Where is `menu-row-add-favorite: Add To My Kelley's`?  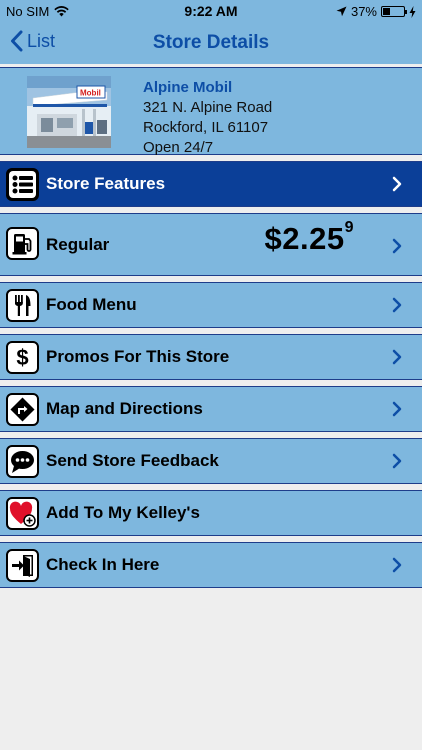 menu-row-add-favorite: Add To My Kelley's is located at coordinates (211, 513).